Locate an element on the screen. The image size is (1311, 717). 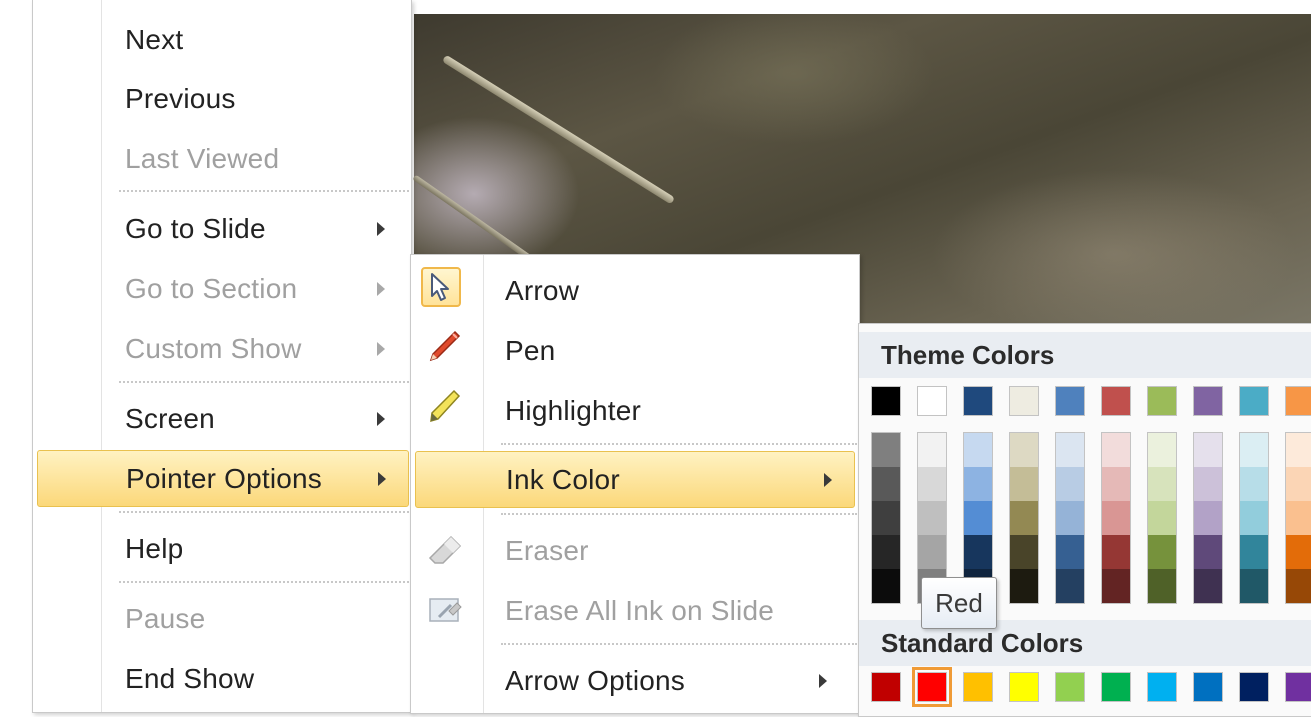
pen-icon is located at coordinates (443, 347).